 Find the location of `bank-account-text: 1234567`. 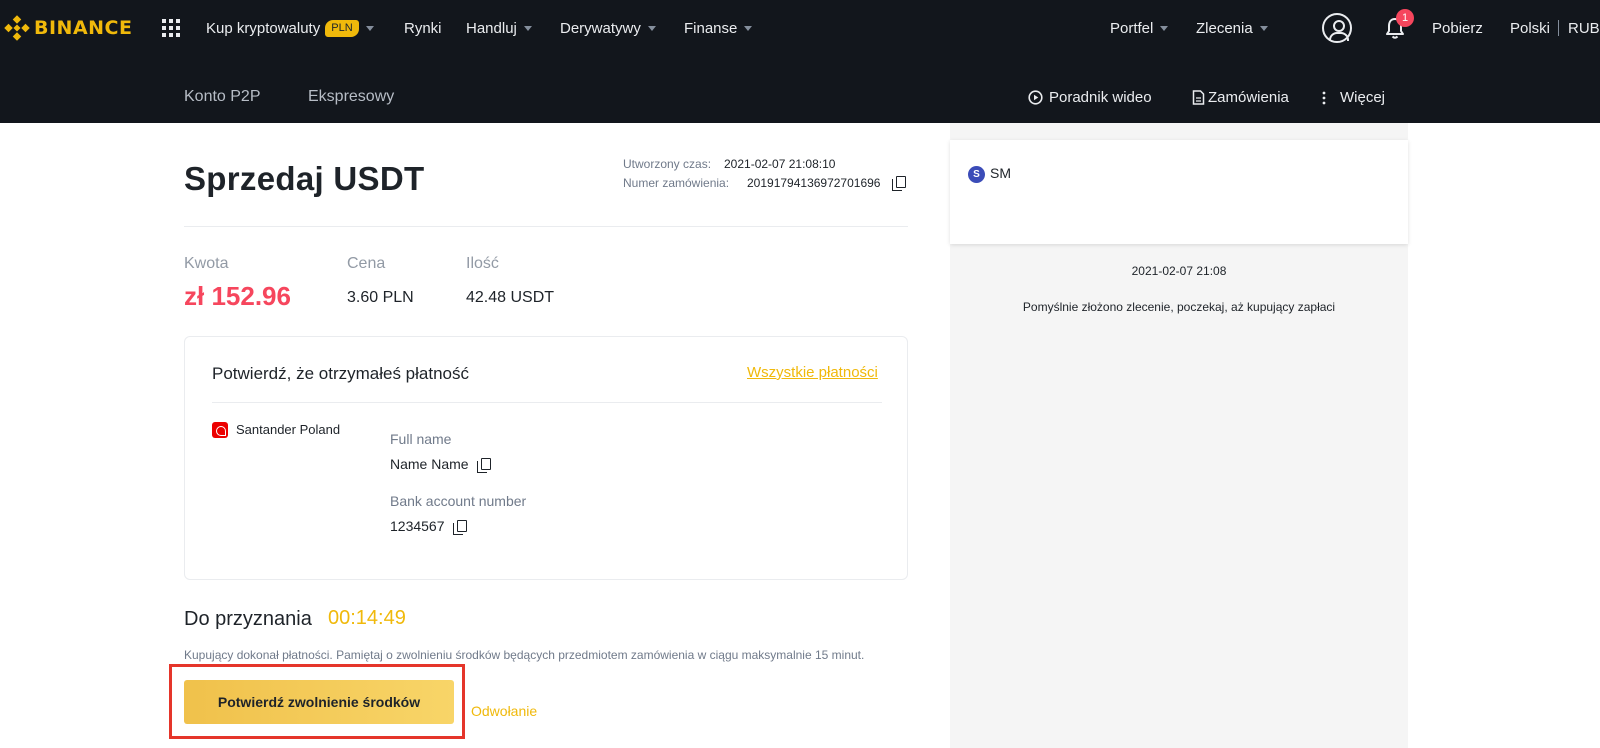

bank-account-text: 1234567 is located at coordinates (417, 526).